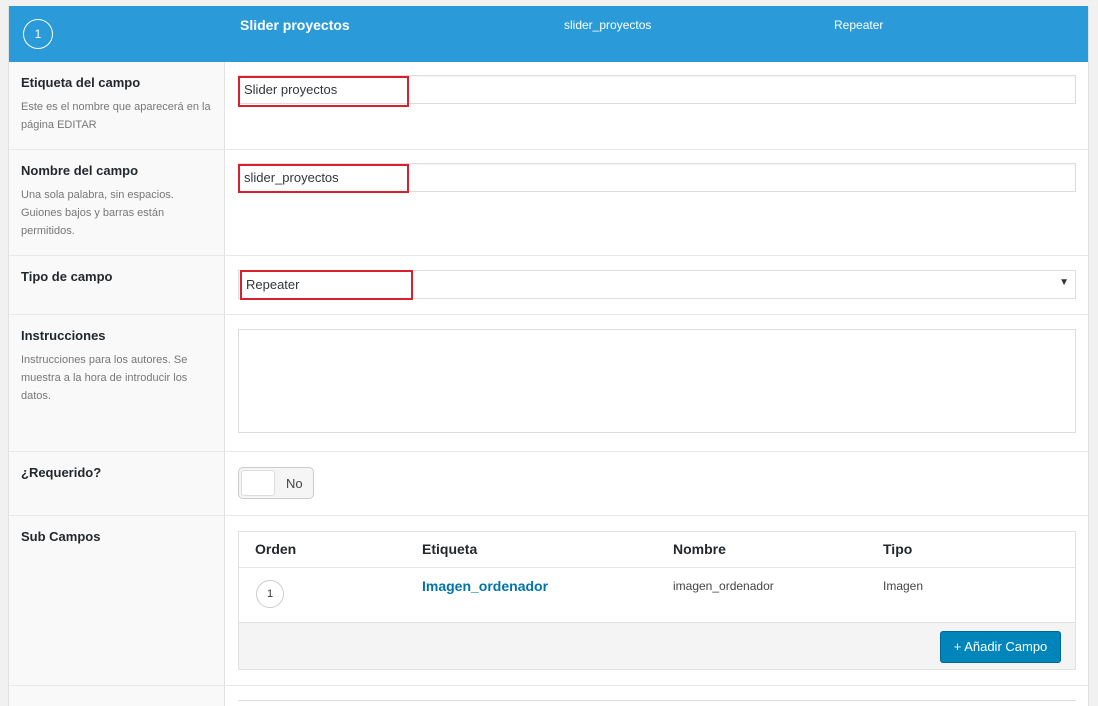 This screenshot has height=706, width=1098. I want to click on row-title: Tipo de campo, so click(67, 276).